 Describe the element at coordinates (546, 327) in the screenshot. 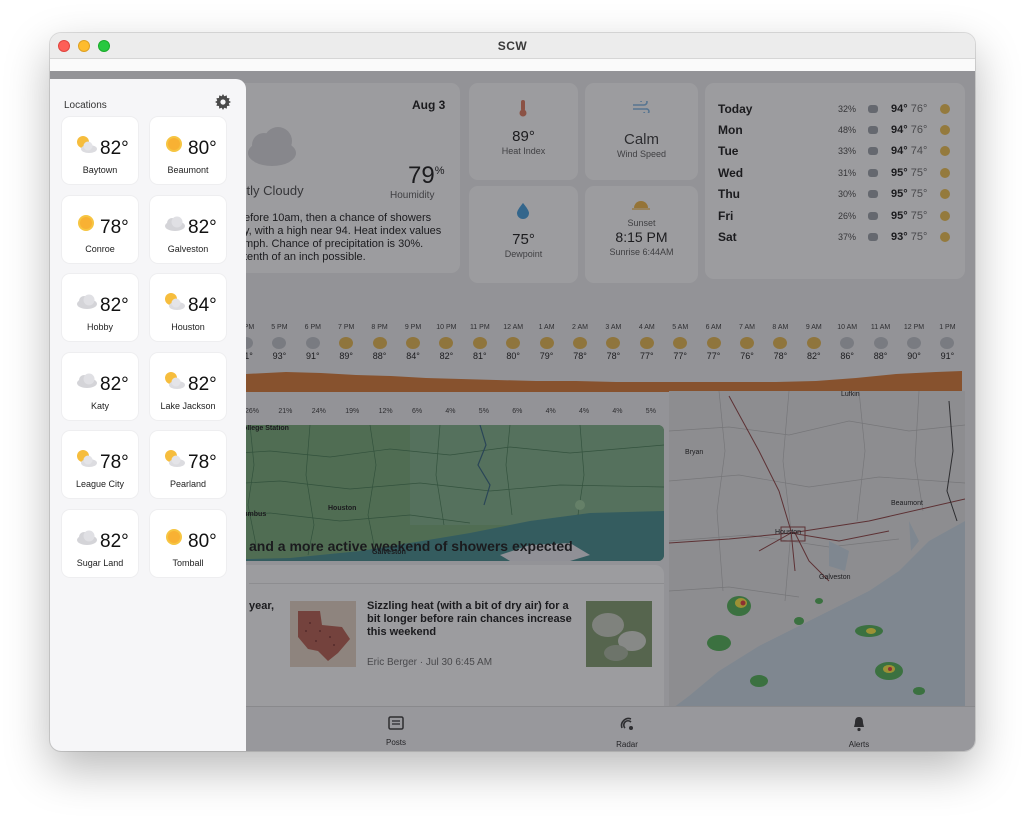

I see `hour-label: 1 AM` at that location.